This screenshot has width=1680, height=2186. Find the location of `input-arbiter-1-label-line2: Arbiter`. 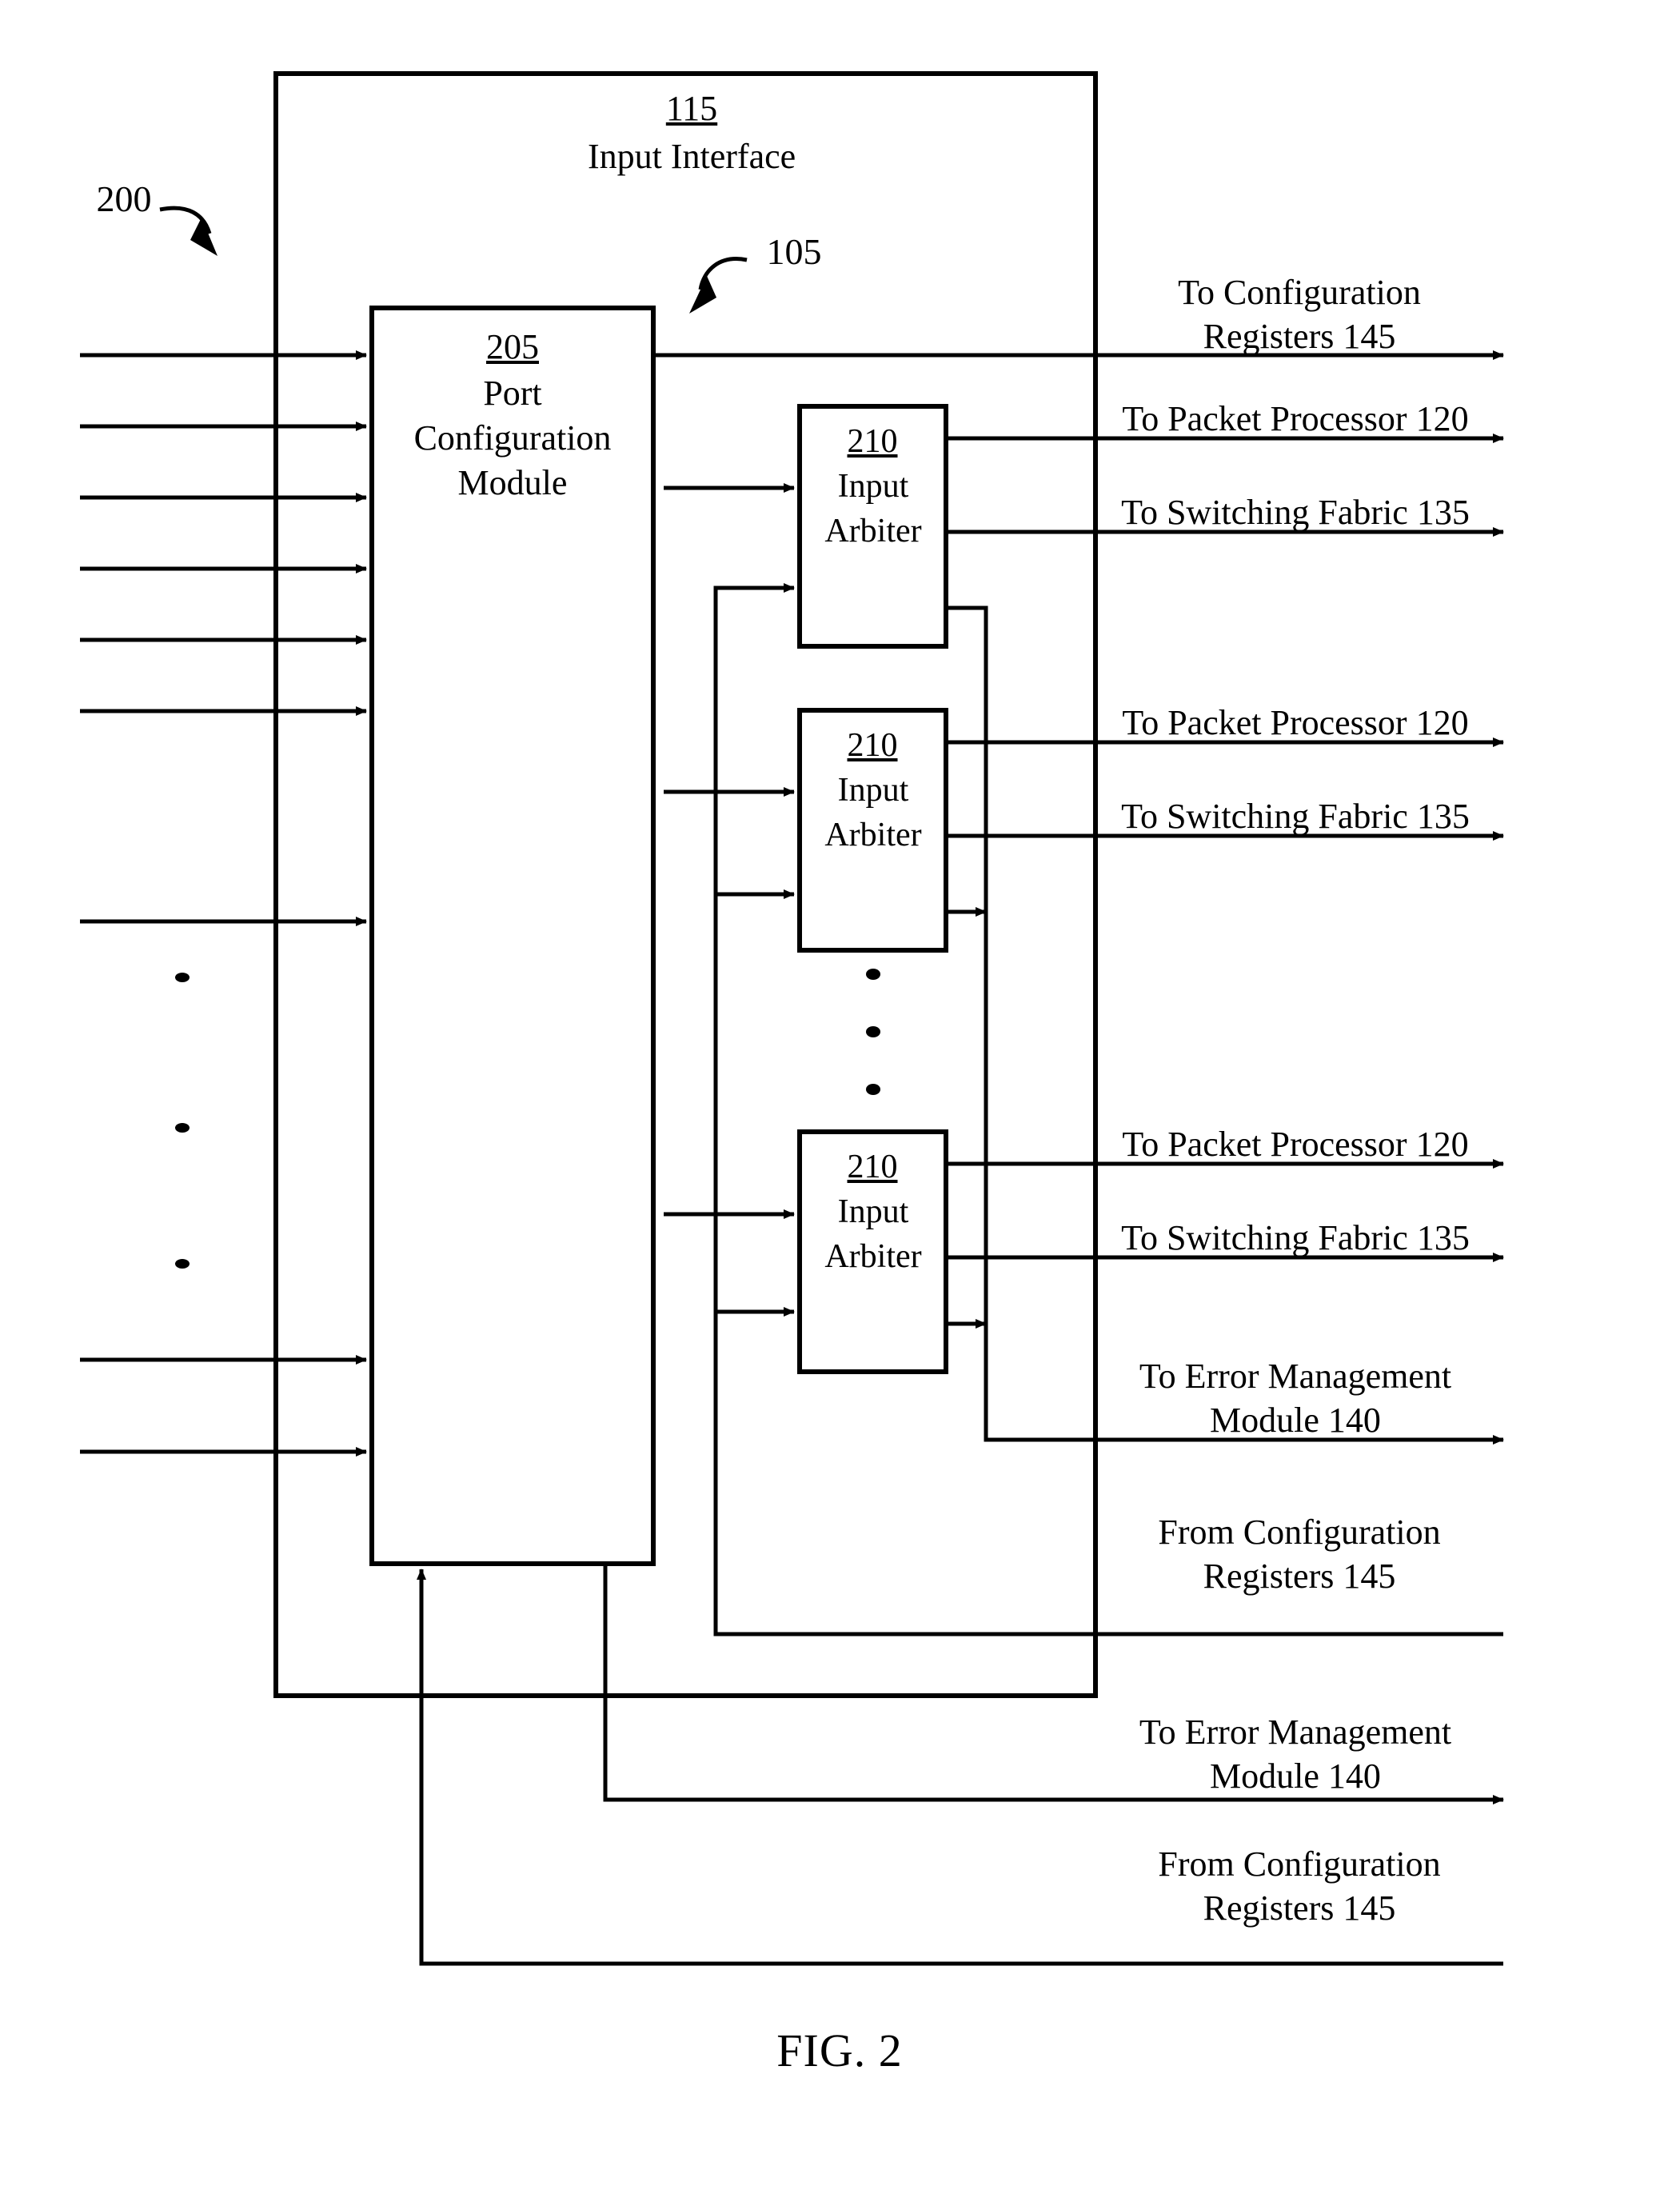

input-arbiter-1-label-line2: Arbiter is located at coordinates (873, 531).